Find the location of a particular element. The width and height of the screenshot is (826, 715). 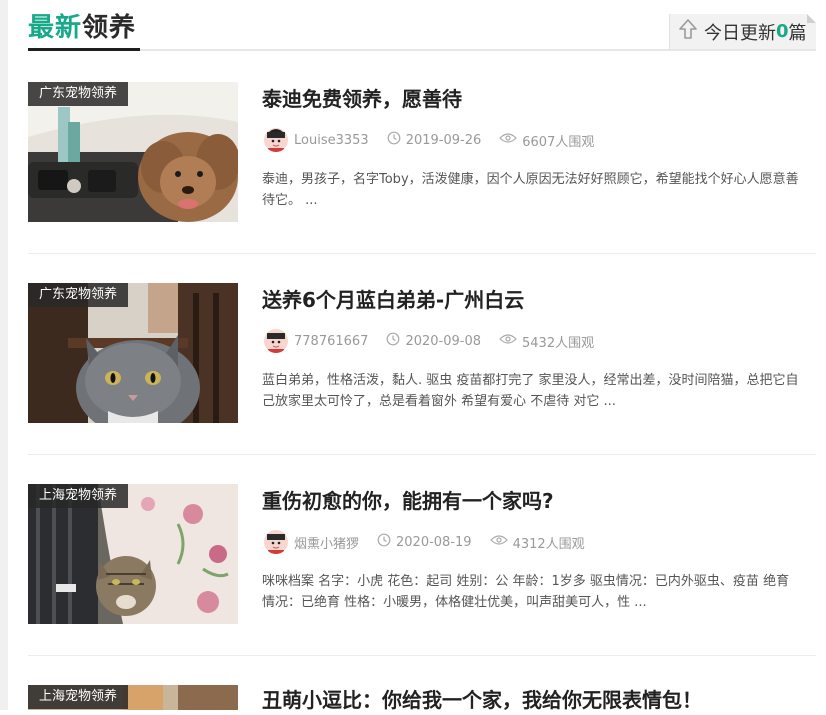

post-meta: 778761667 2020-09-08 5432人围观 is located at coordinates (438, 341).